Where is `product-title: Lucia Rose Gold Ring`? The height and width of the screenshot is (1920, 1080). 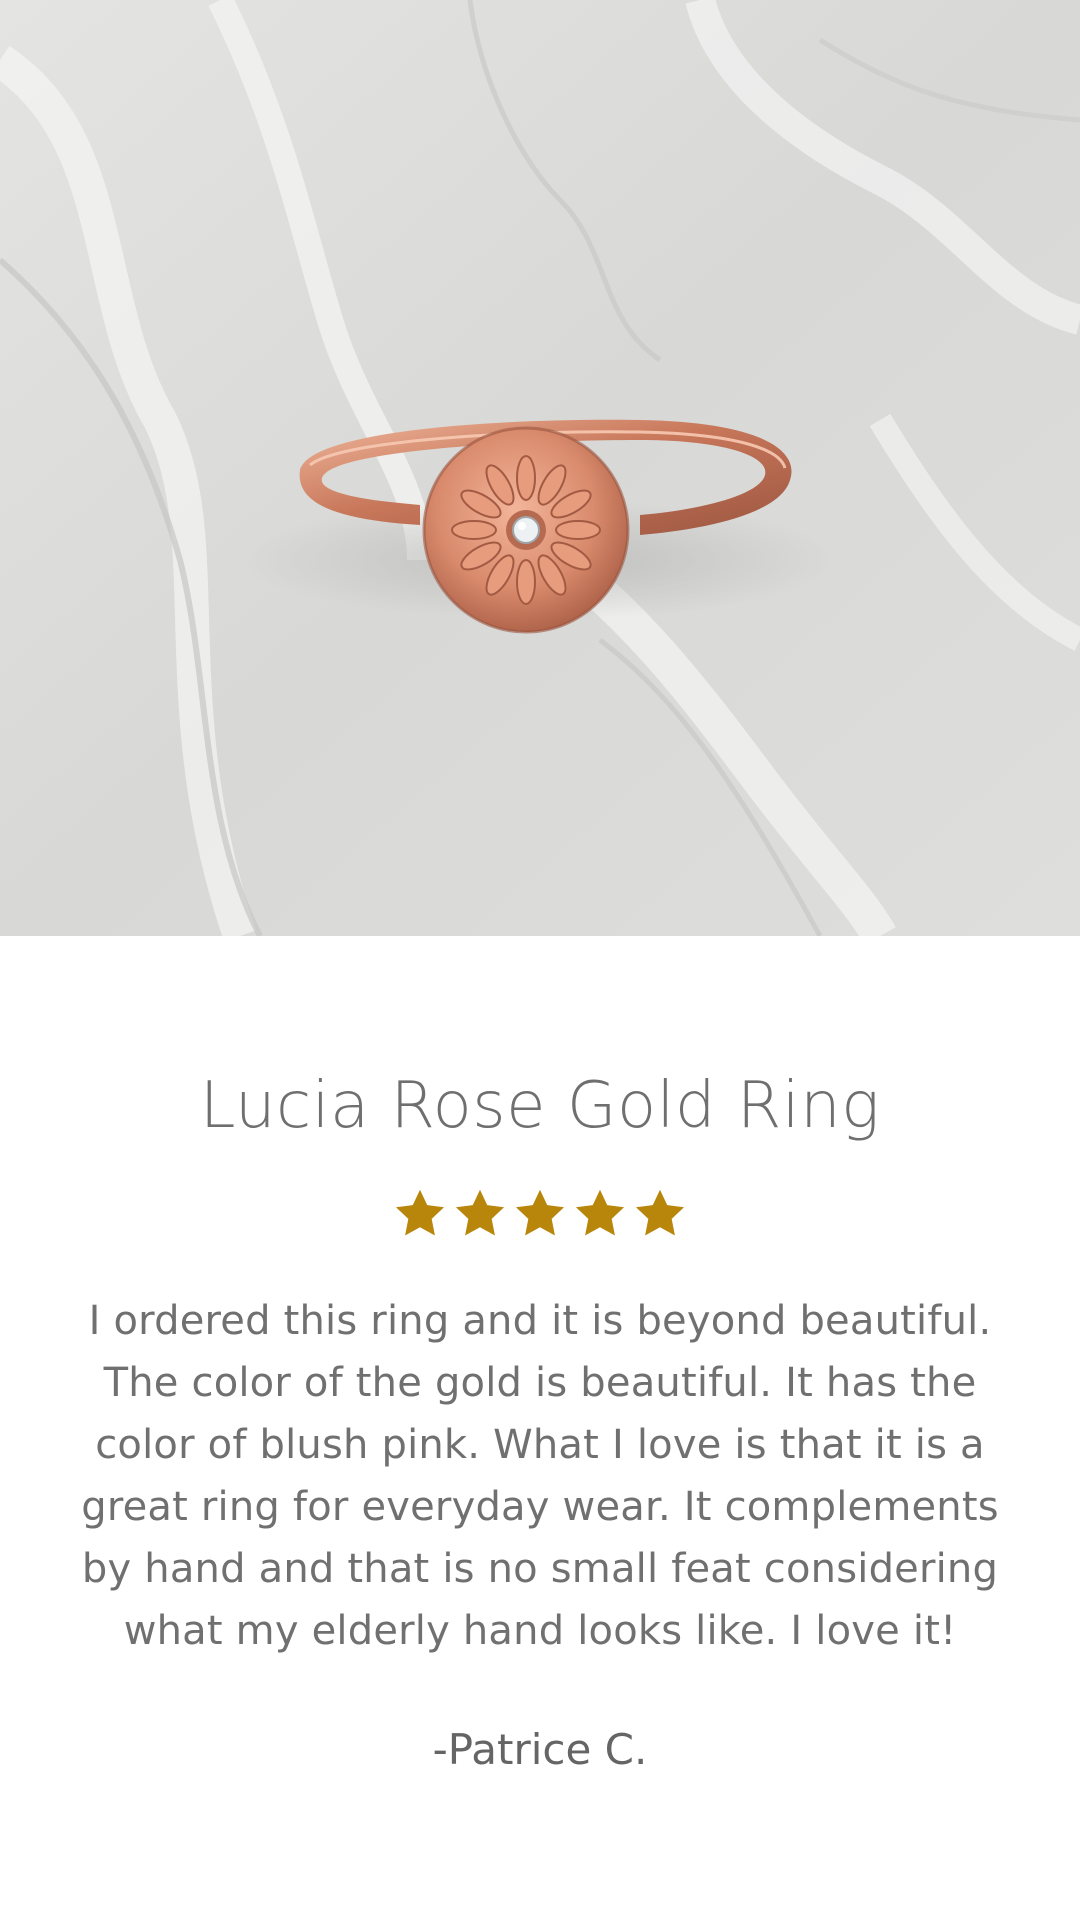
product-title: Lucia Rose Gold Ring is located at coordinates (540, 1106).